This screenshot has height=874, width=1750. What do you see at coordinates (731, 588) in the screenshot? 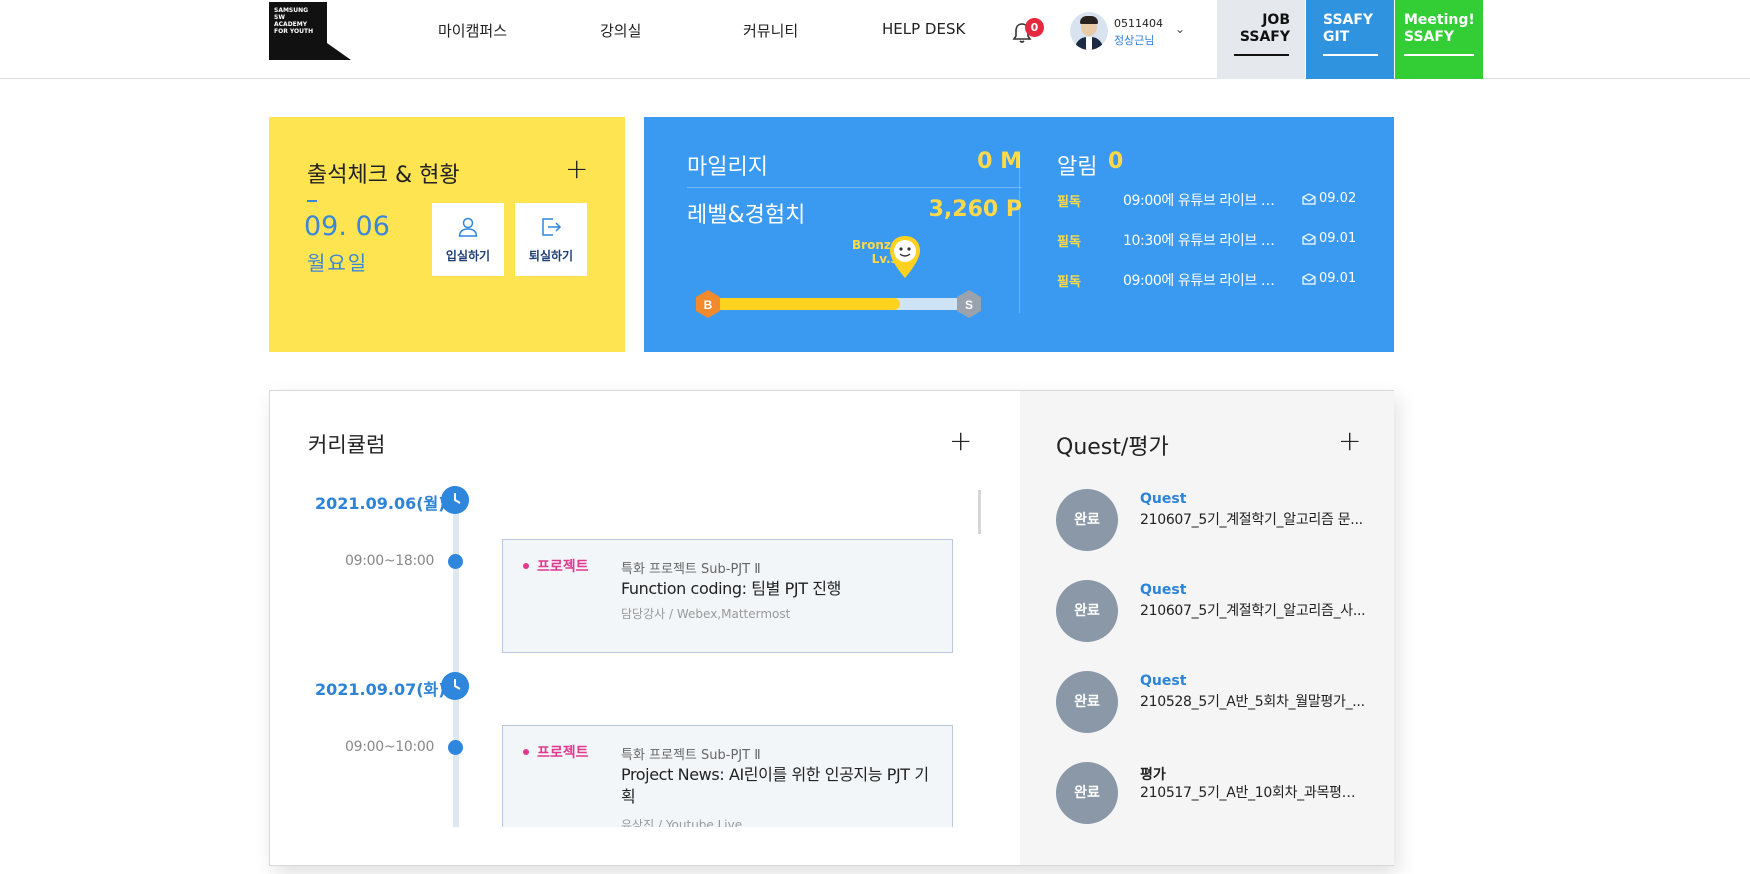
I see `curriculum-main-title: Function coding: 팀별 PJT 진행` at bounding box center [731, 588].